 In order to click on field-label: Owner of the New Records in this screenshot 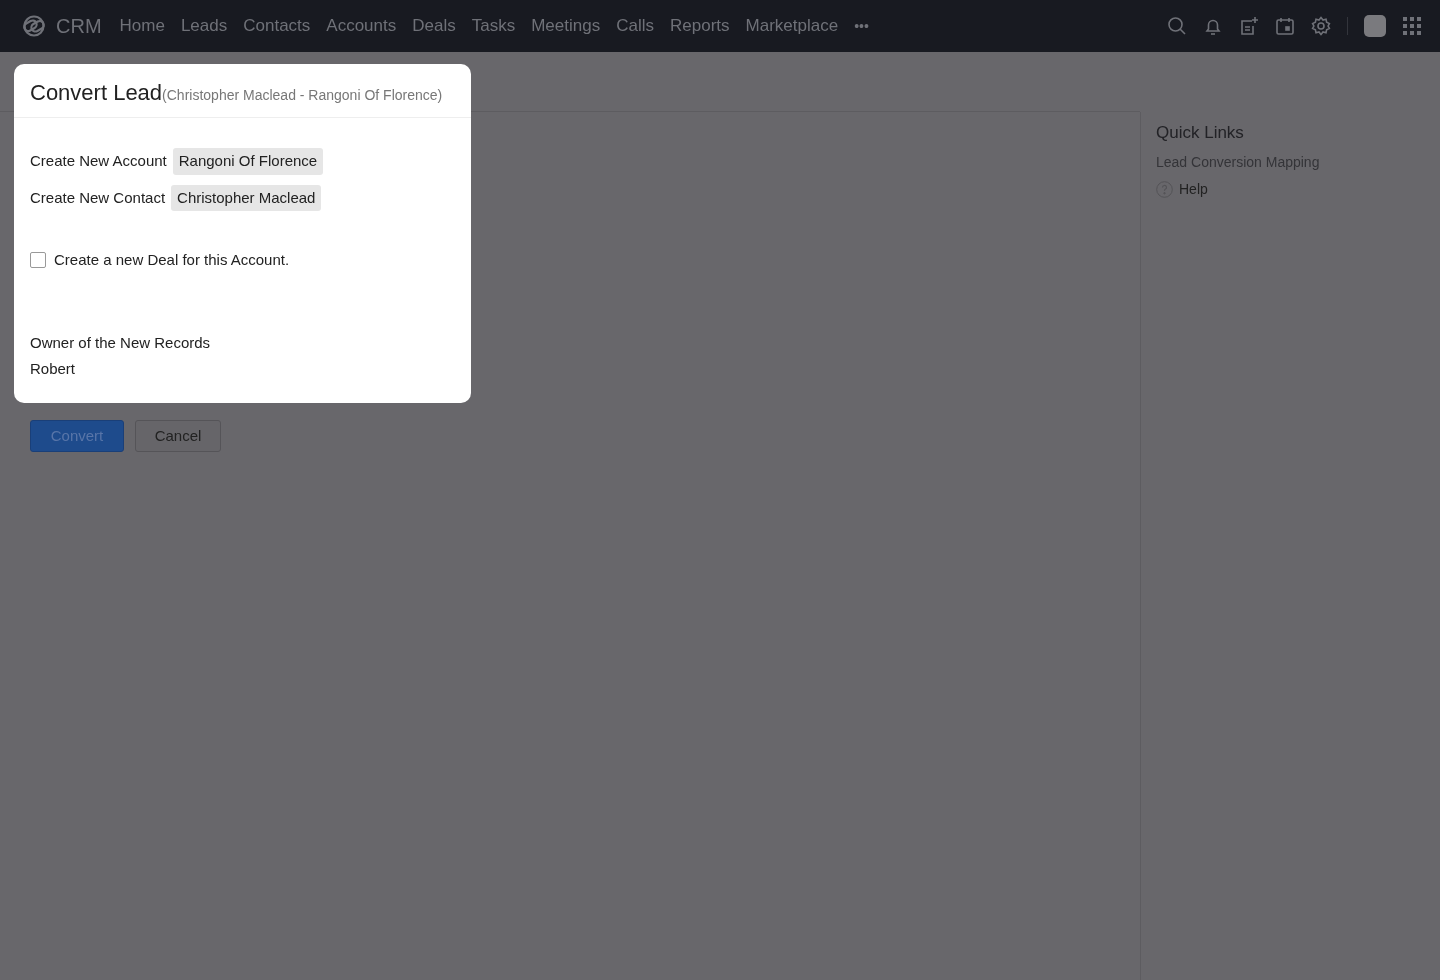, I will do `click(121, 342)`.